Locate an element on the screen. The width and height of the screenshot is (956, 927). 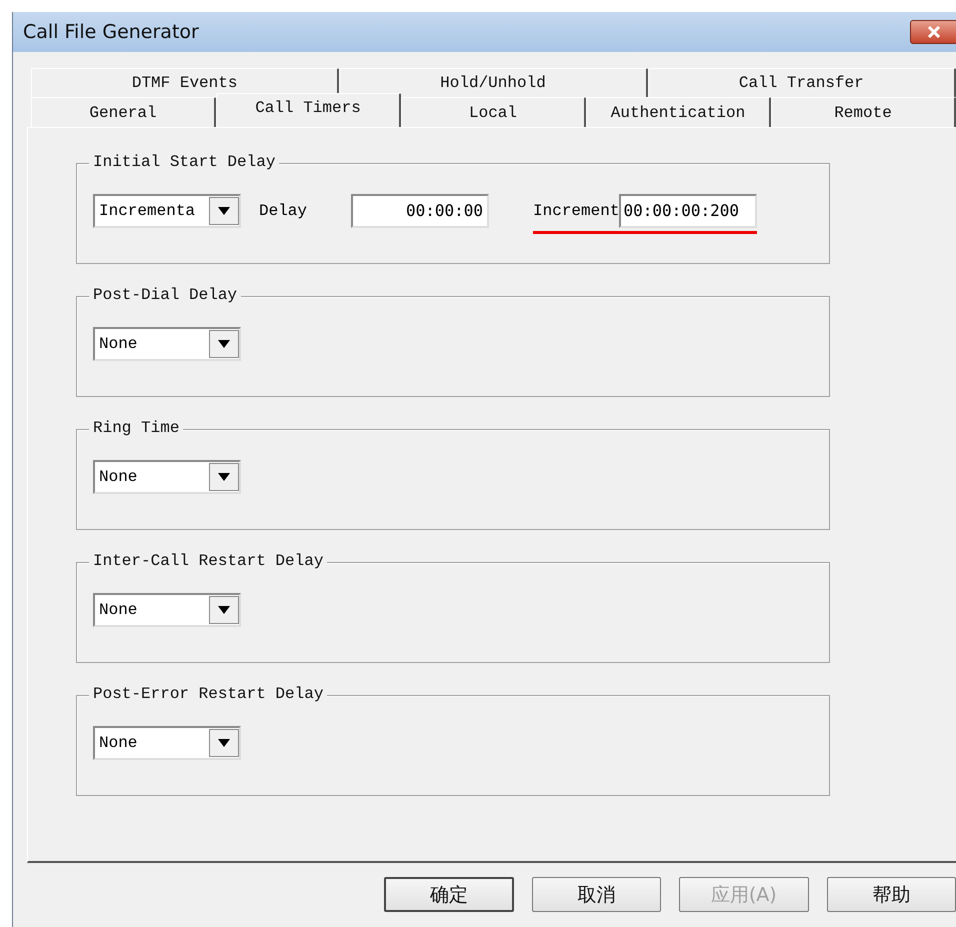
input-field: 00:00:00:200 is located at coordinates (688, 211).